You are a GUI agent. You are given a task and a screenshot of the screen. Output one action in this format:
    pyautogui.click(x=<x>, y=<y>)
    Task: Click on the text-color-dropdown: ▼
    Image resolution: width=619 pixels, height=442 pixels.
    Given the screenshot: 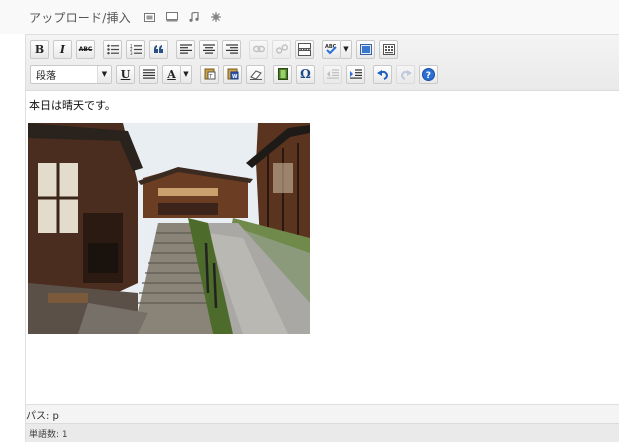 What is the action you would take?
    pyautogui.click(x=186, y=74)
    